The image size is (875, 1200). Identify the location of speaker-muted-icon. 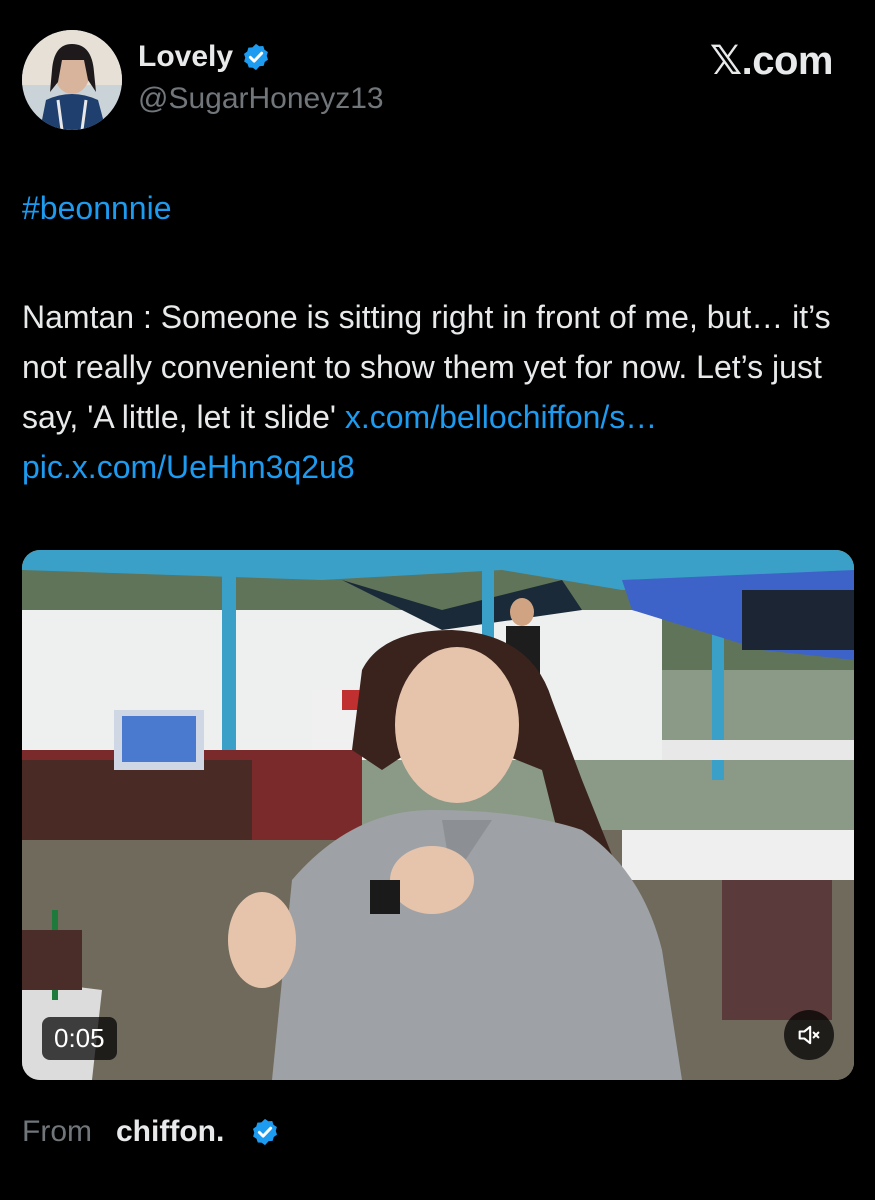
(809, 1035).